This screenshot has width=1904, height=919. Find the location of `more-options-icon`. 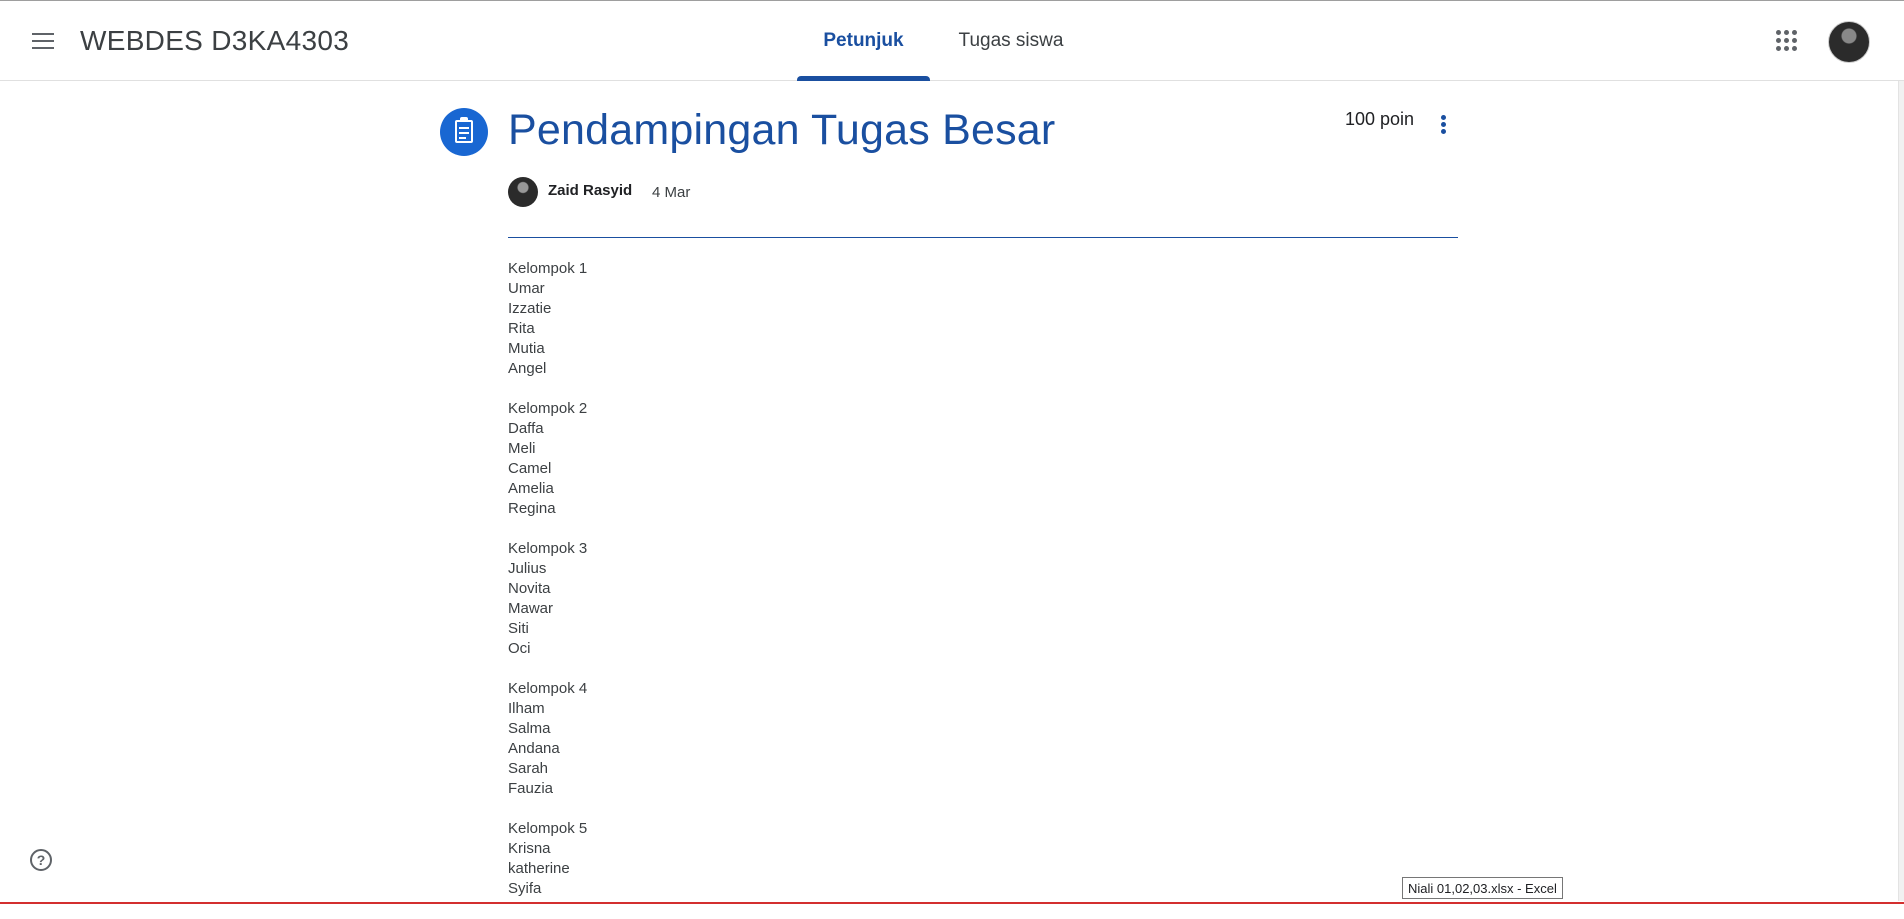

more-options-icon is located at coordinates (1443, 124).